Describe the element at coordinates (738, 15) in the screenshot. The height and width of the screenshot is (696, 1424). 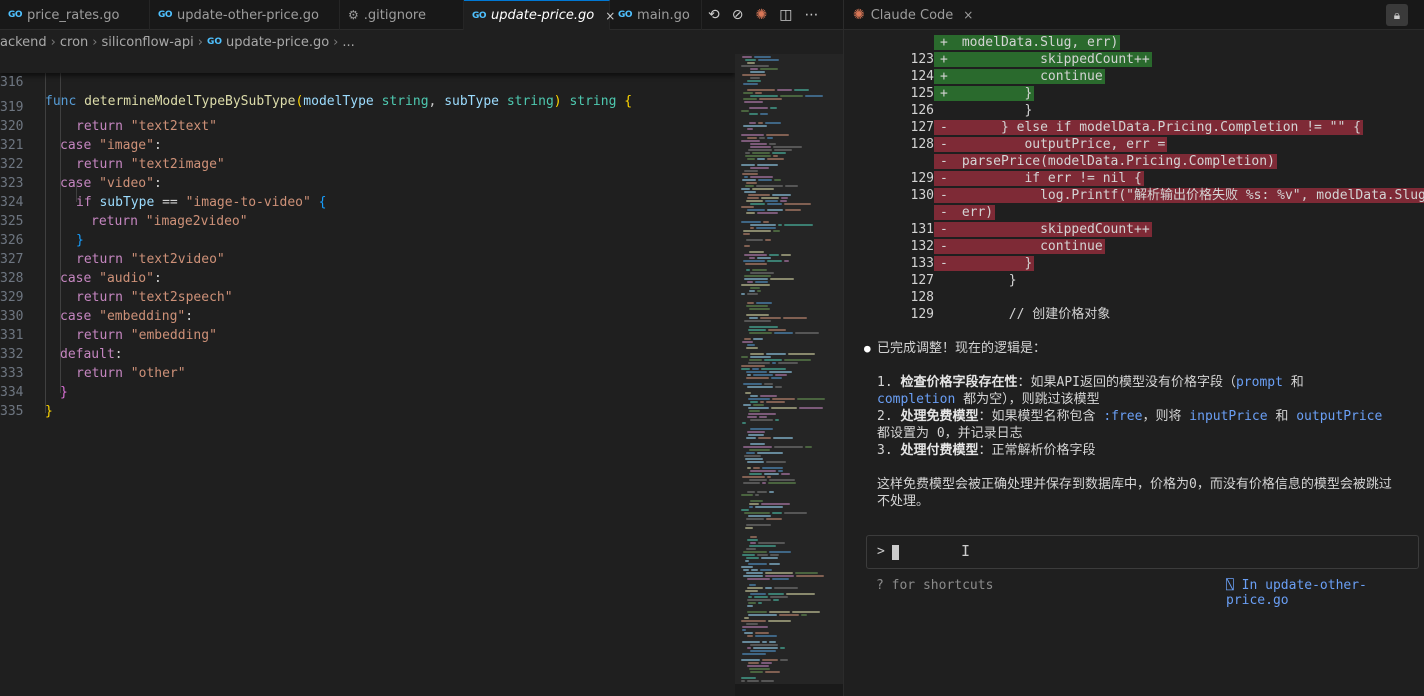
I see `eye-off-icon: ⊘` at that location.